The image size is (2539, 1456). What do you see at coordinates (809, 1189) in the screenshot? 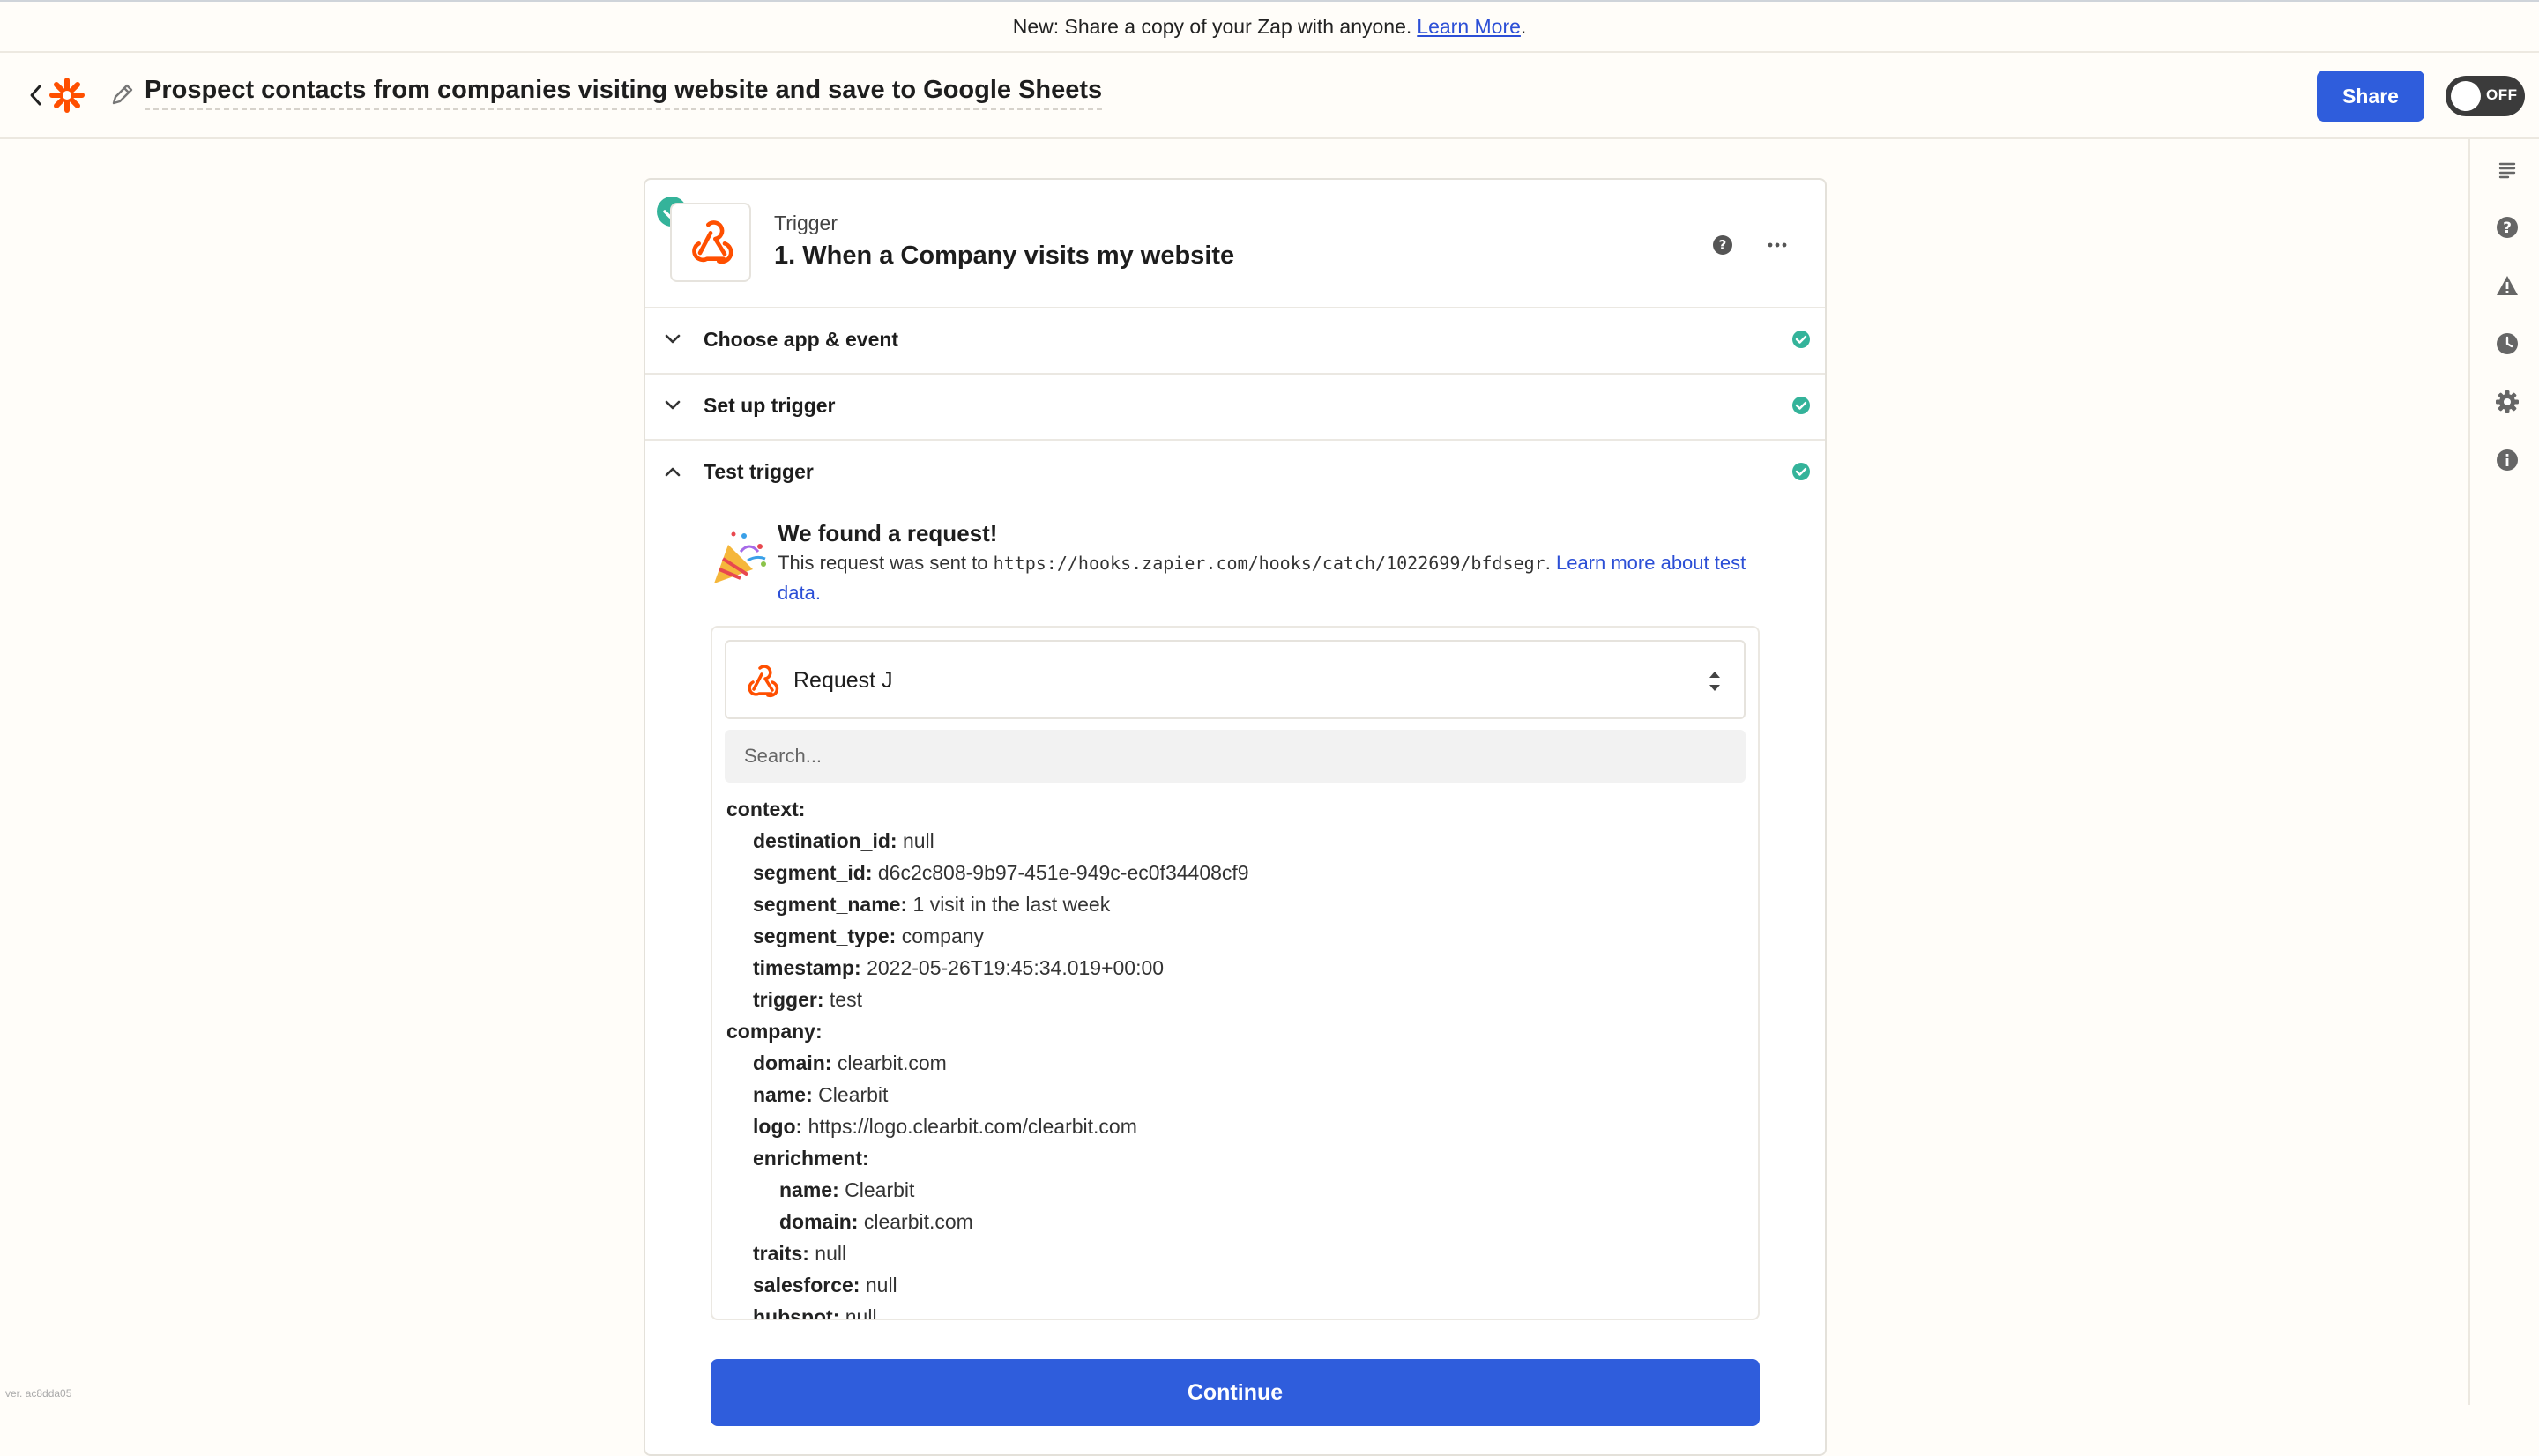
I see `field-key: name:` at bounding box center [809, 1189].